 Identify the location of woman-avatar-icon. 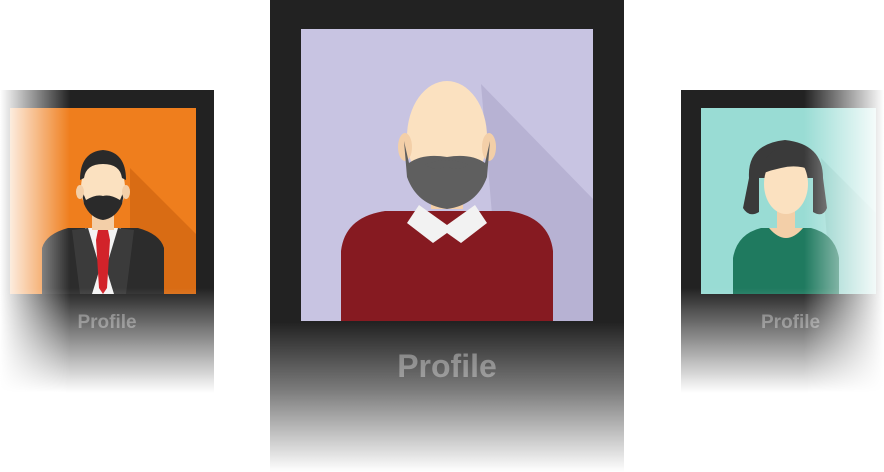
(788, 201).